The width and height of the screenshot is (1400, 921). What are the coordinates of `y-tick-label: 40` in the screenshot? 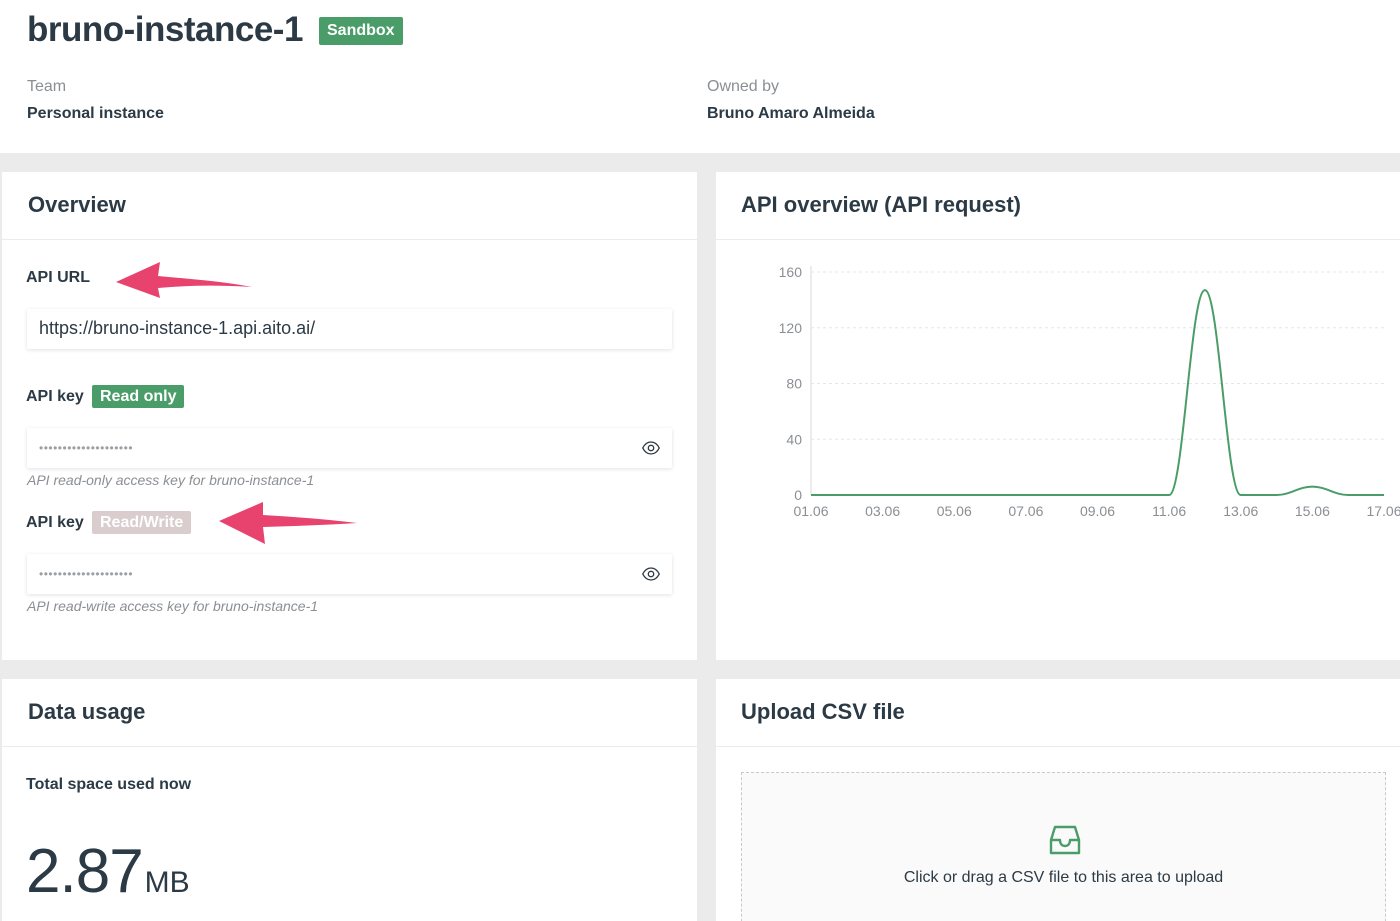 It's located at (794, 439).